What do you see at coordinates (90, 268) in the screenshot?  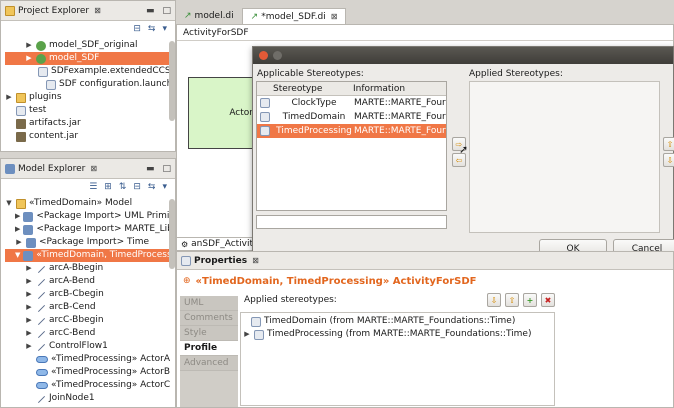 I see `tree-item: ▶ arcA-Bbegin` at bounding box center [90, 268].